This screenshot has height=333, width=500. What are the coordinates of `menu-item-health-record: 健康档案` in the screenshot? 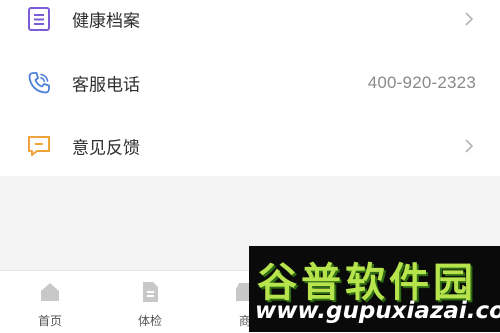 It's located at (250, 24).